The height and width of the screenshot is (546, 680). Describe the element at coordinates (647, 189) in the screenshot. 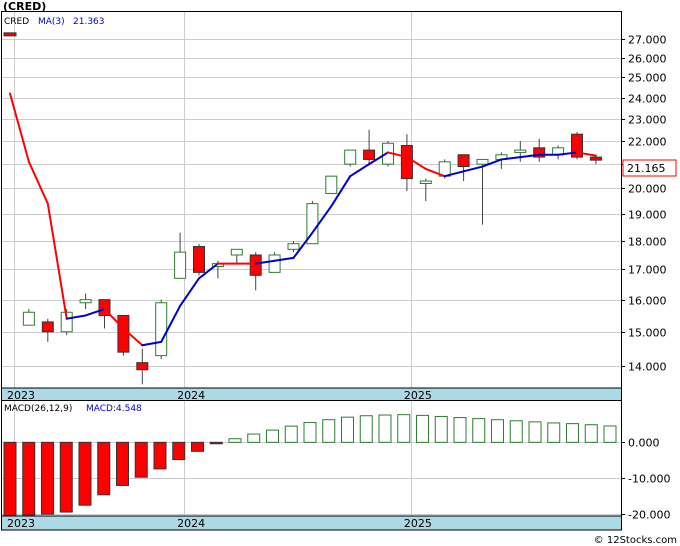

I see `price-tick-label: 20.000` at that location.